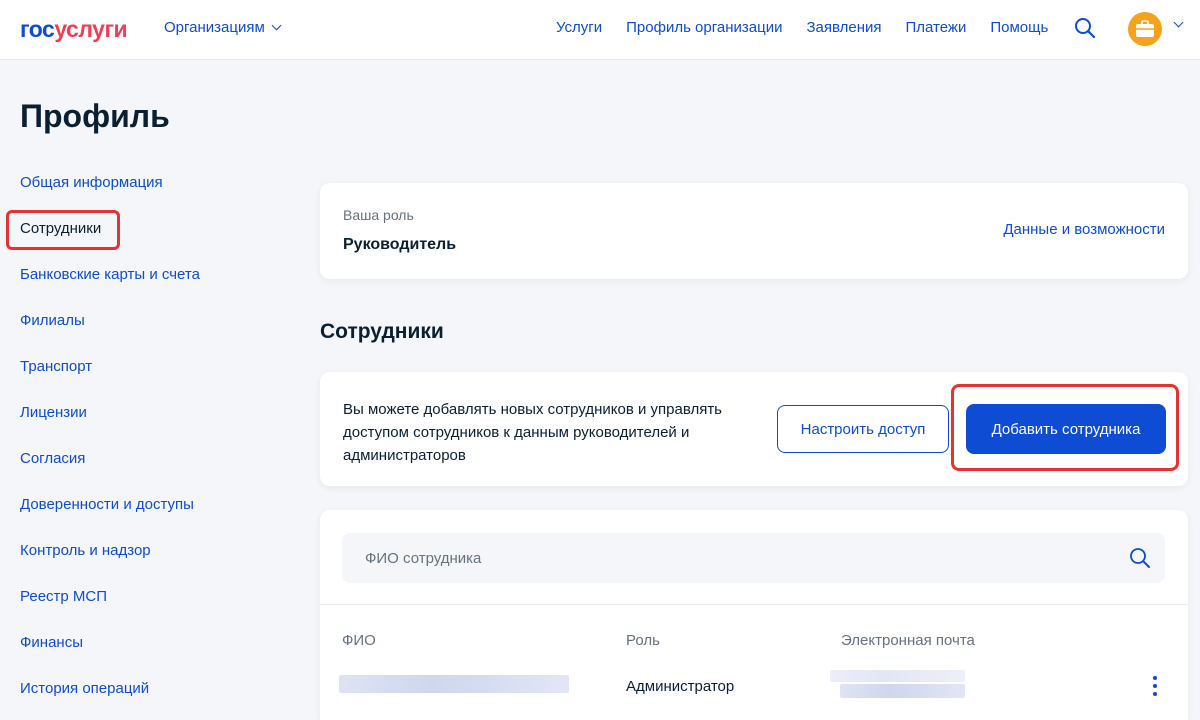 The width and height of the screenshot is (1200, 720). I want to click on column-header-email: Электронная почта, so click(908, 640).